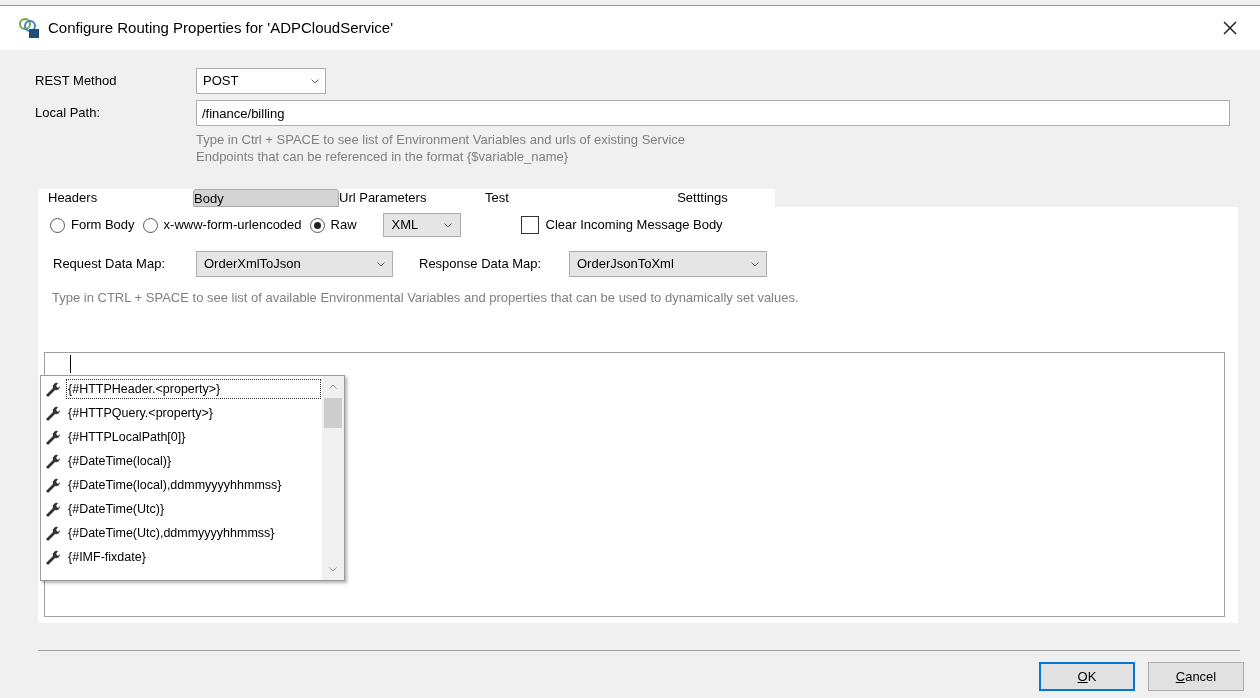 The height and width of the screenshot is (698, 1260). Describe the element at coordinates (1087, 676) in the screenshot. I see `dialog-button: OK` at that location.